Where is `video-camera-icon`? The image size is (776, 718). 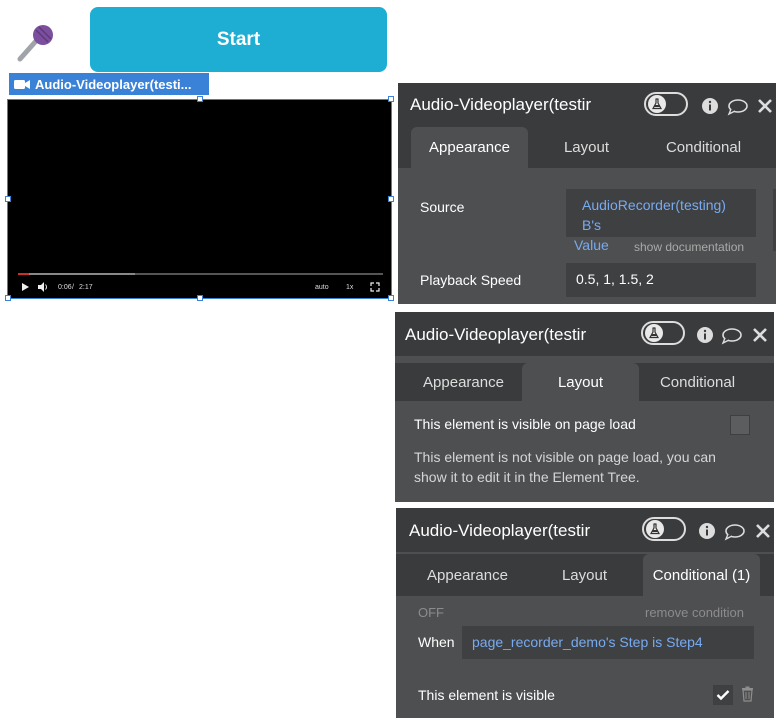 video-camera-icon is located at coordinates (22, 84).